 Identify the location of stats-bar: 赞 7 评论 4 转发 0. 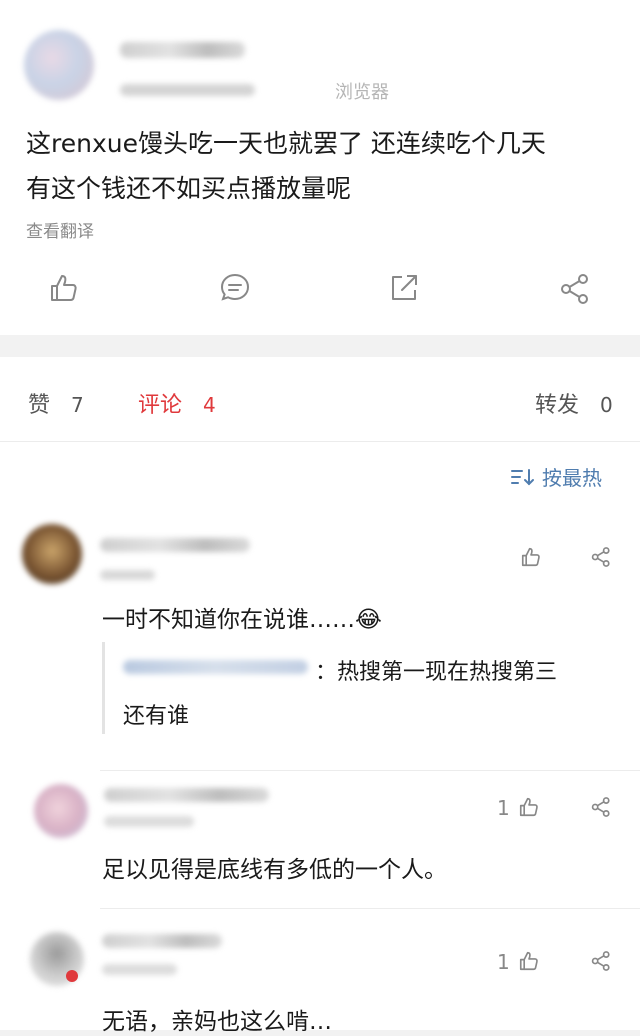
(320, 399).